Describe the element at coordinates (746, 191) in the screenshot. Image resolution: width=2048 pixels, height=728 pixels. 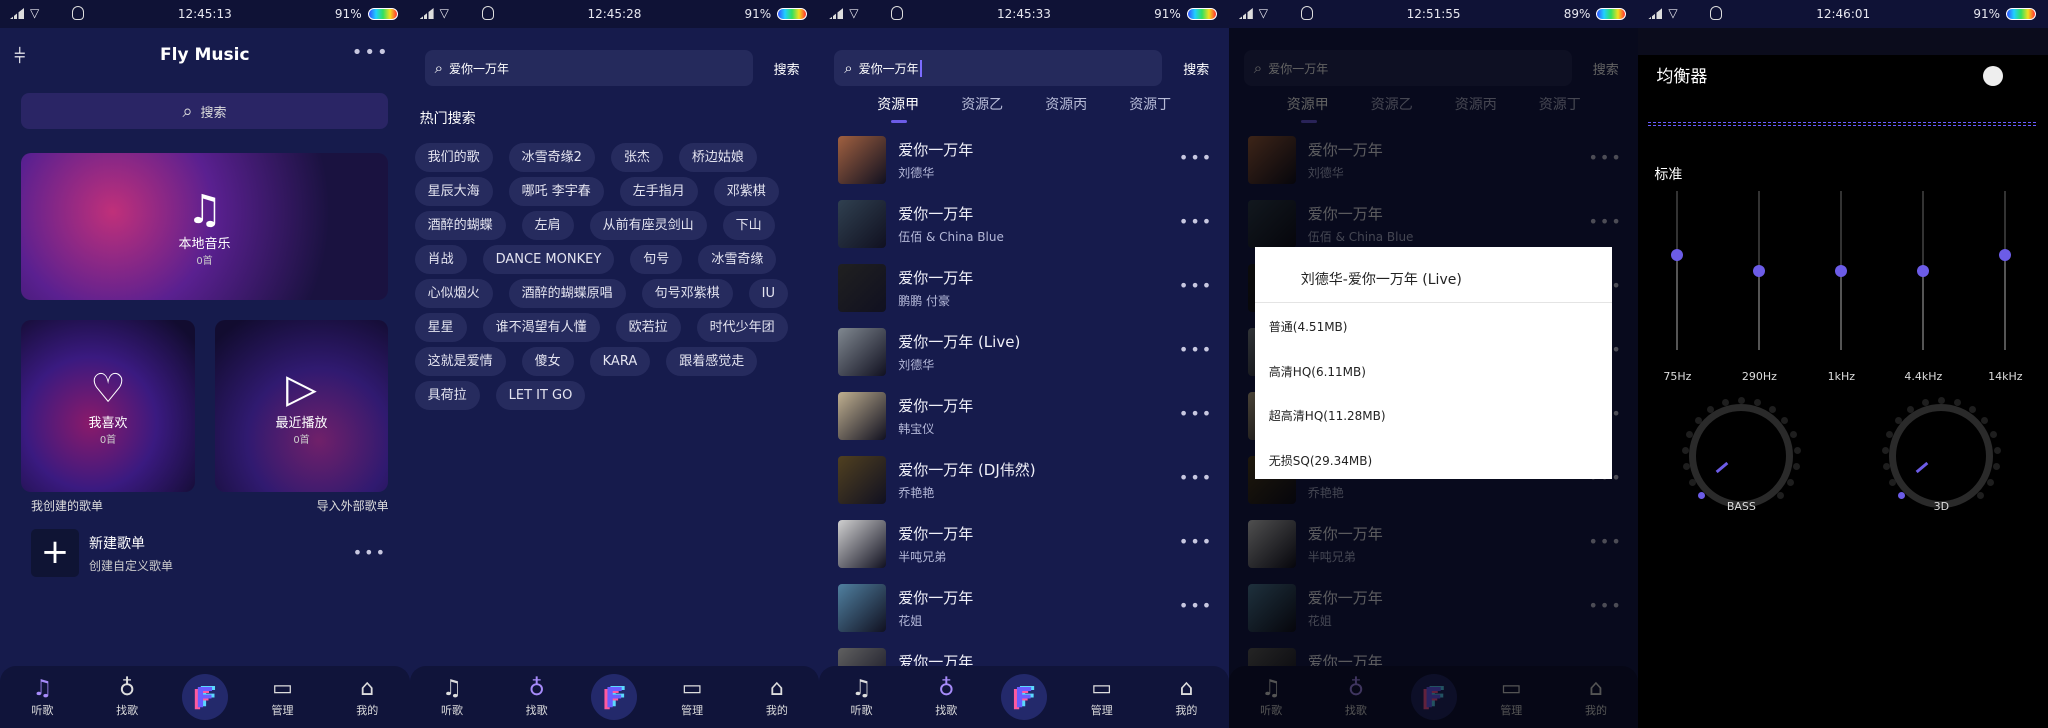
I see `hot-search-tag: 邓紫棋` at that location.